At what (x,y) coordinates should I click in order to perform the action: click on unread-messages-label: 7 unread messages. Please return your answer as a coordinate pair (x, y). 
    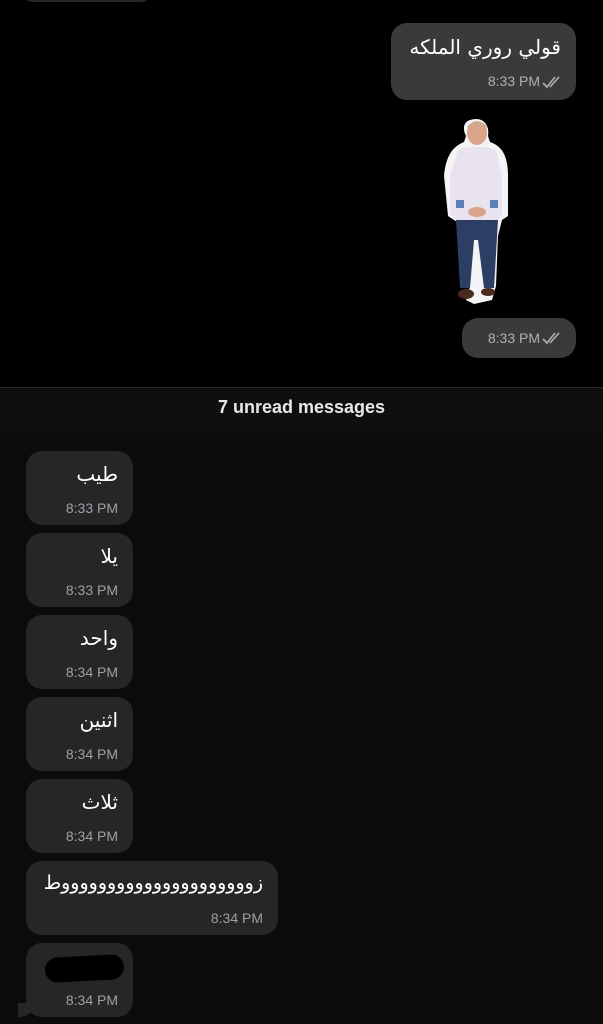
    Looking at the image, I should click on (301, 407).